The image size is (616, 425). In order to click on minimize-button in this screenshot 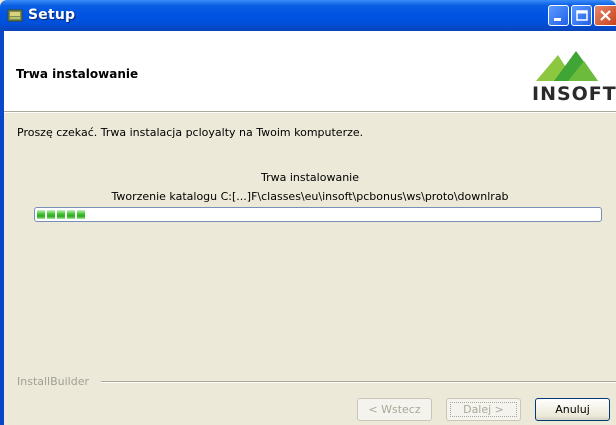, I will do `click(558, 15)`.